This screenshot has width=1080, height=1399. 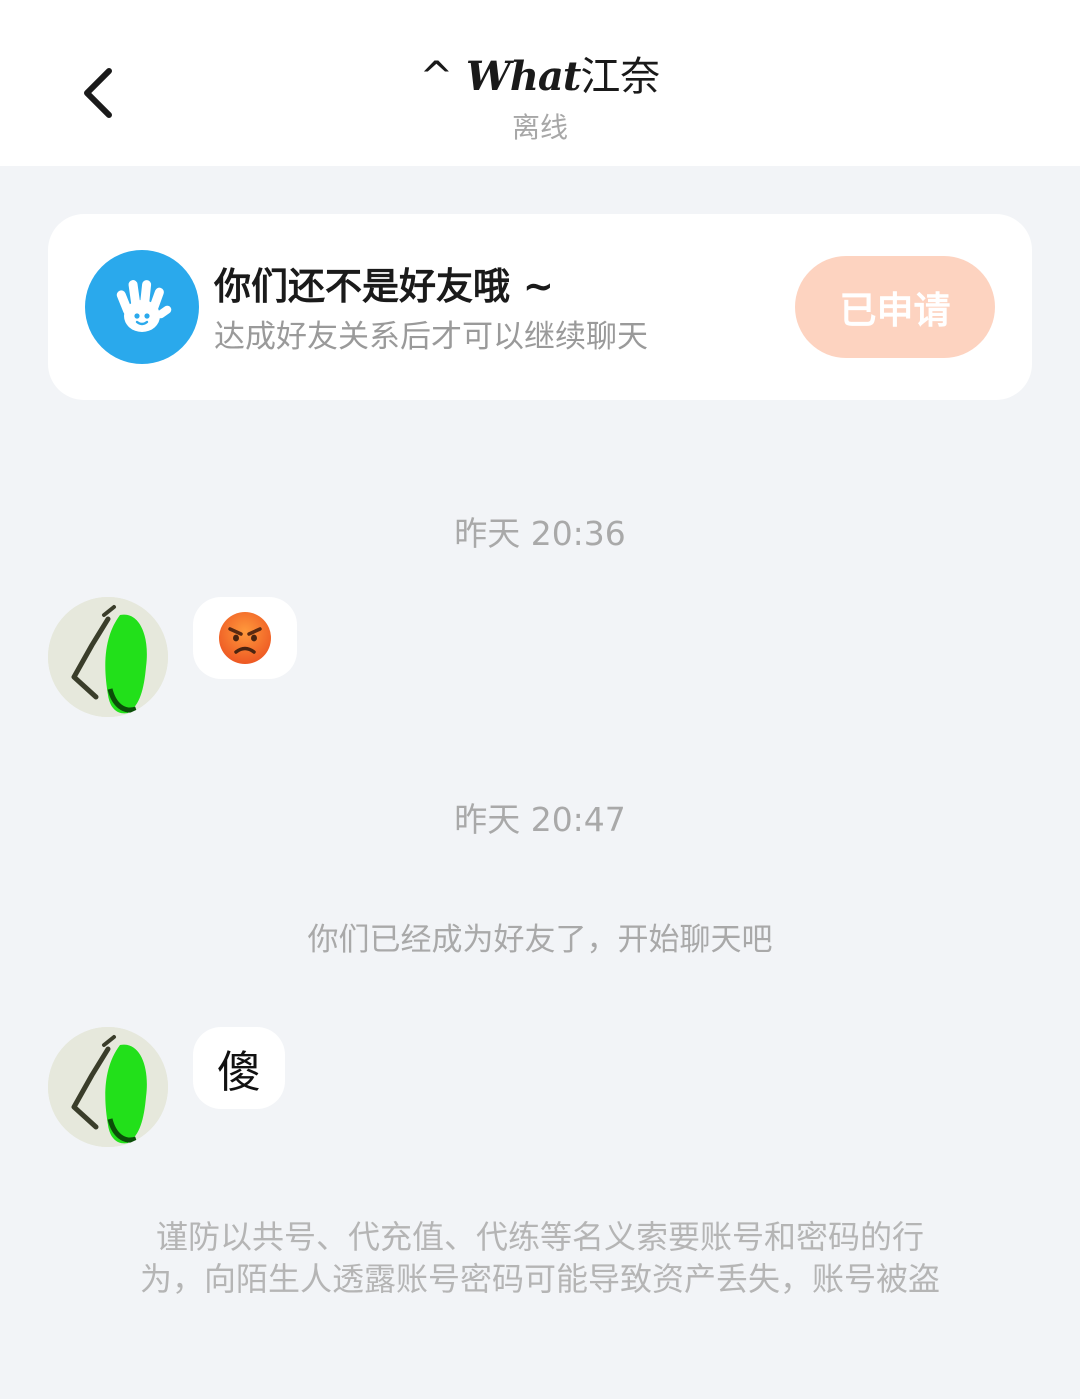 I want to click on message-bubble: 傻, so click(x=239, y=1068).